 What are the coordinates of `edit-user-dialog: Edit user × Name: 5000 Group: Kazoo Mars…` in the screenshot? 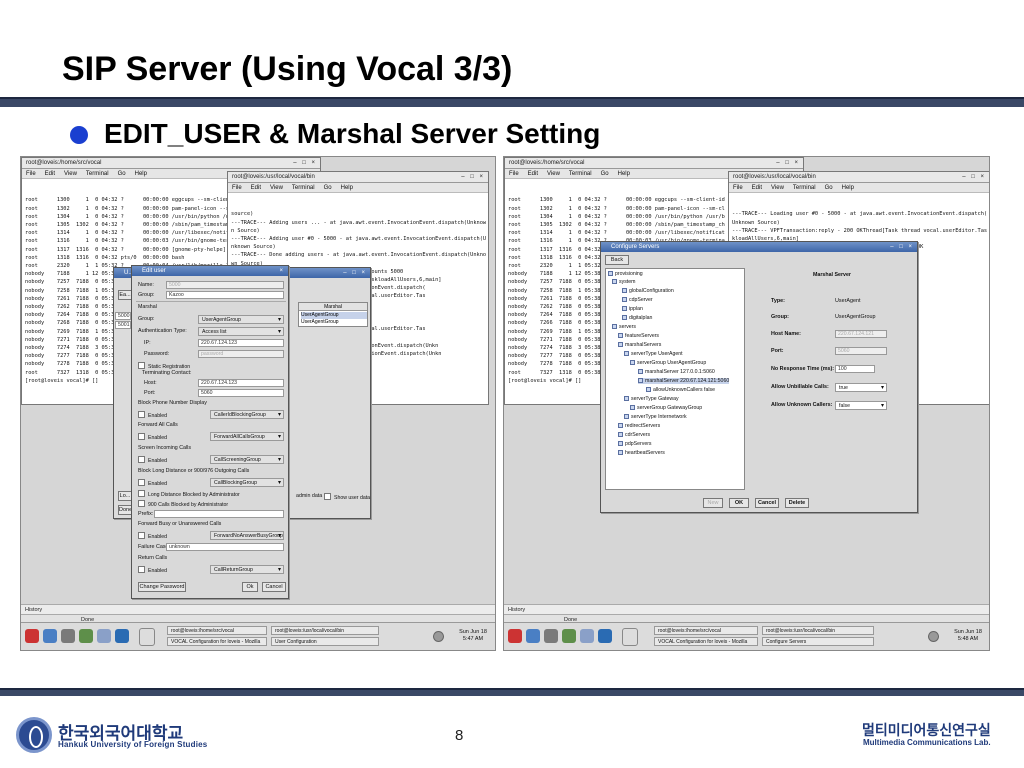 It's located at (210, 432).